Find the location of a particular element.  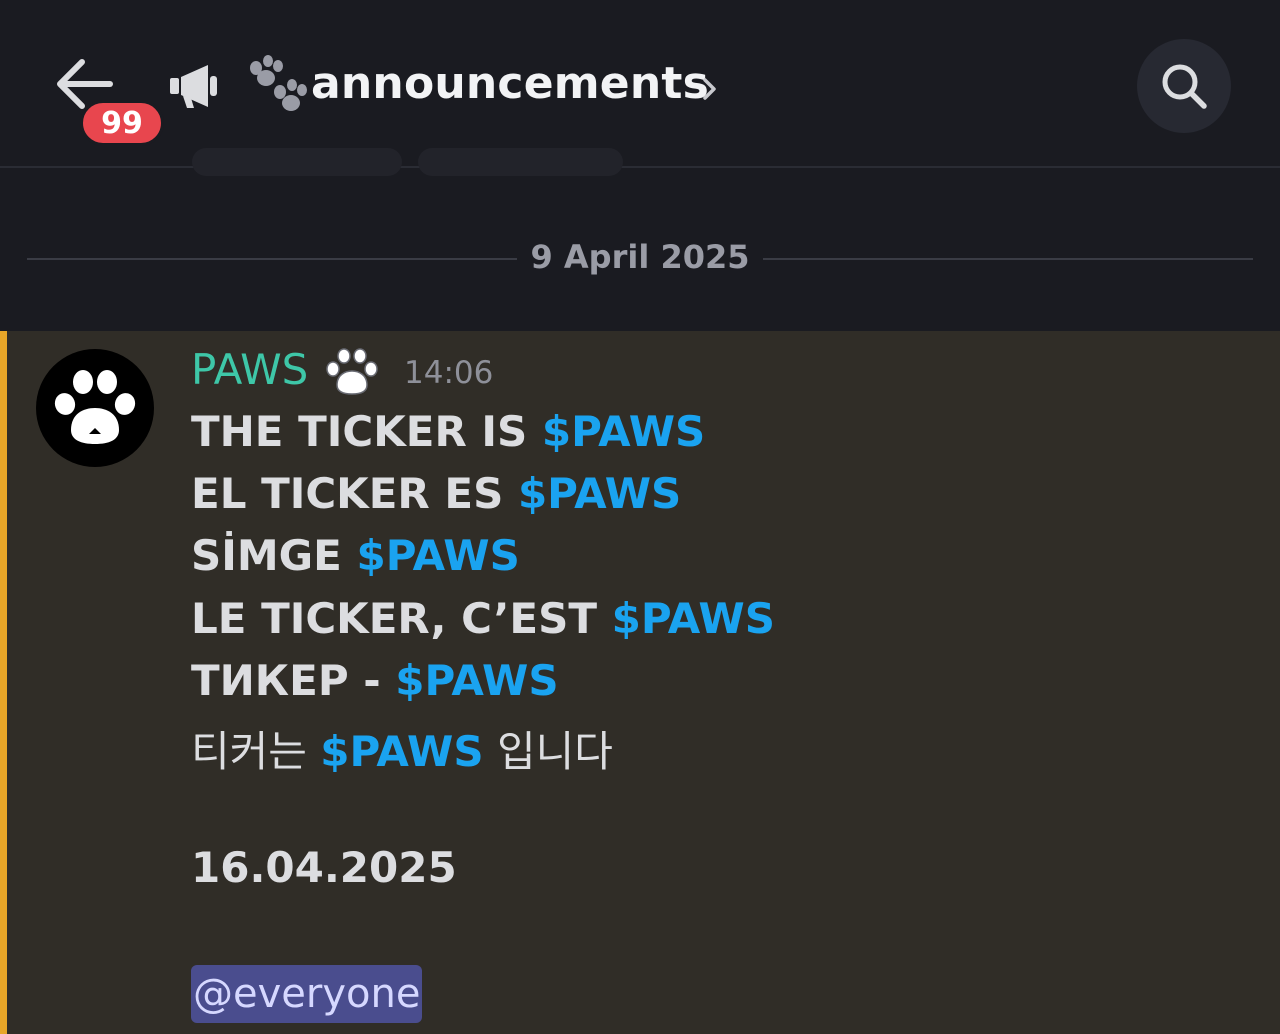

message-line: LE TICKER, C’EST $PAWS is located at coordinates (483, 618).